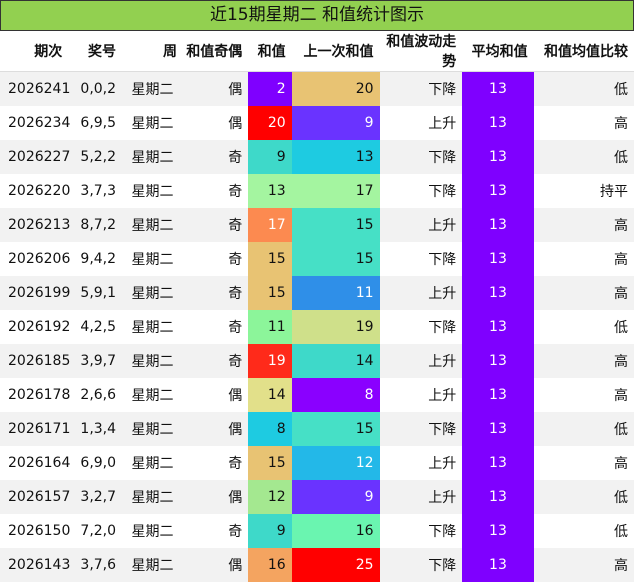  I want to click on cell-prev: 14, so click(335, 361).